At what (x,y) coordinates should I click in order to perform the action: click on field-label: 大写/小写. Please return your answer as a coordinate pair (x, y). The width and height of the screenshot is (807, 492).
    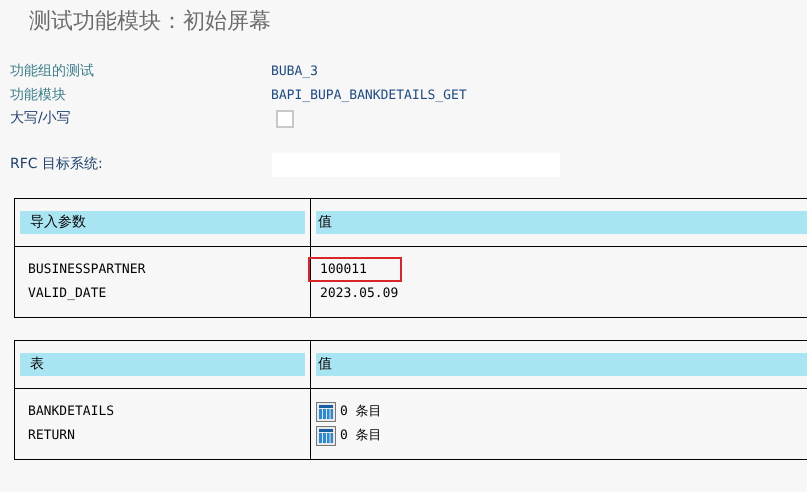
    Looking at the image, I should click on (41, 118).